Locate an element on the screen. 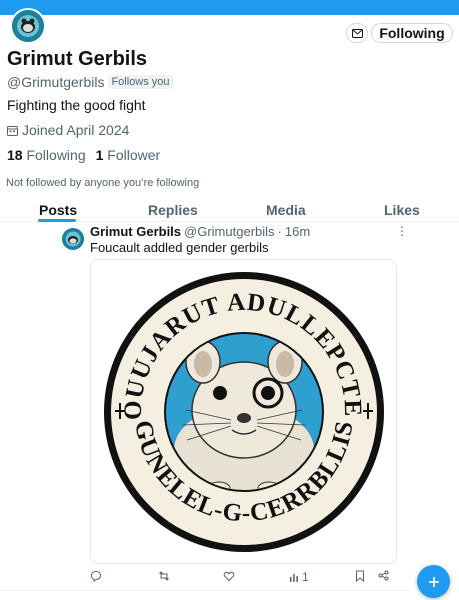 The height and width of the screenshot is (600, 459). views-button: 1 is located at coordinates (299, 577).